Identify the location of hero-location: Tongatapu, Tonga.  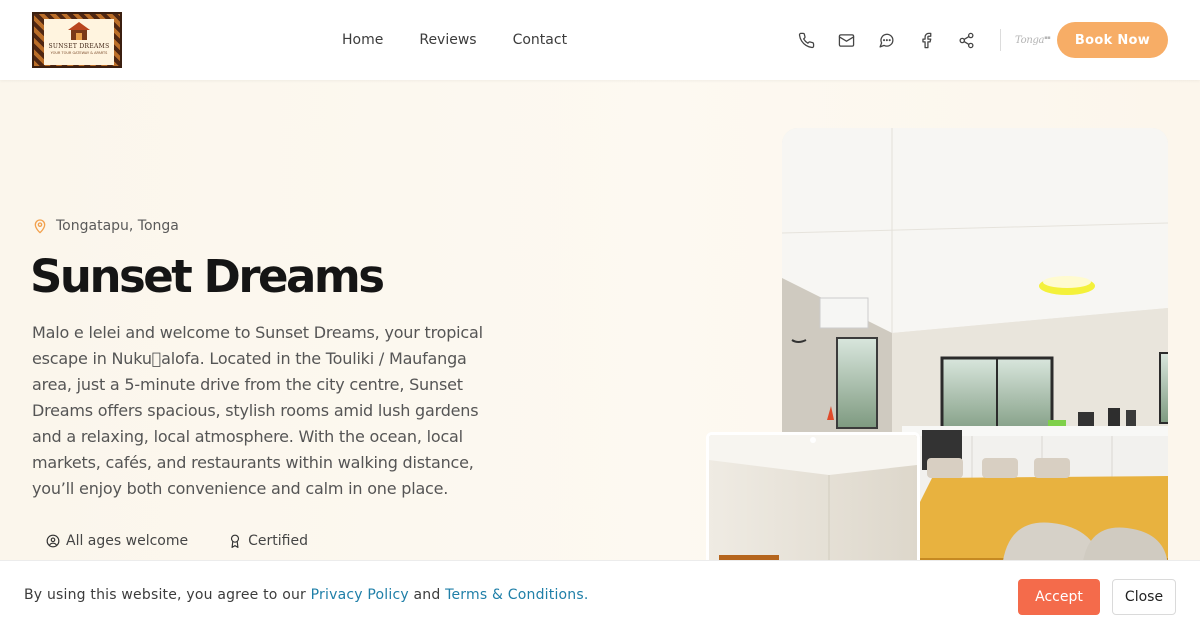
(105, 226).